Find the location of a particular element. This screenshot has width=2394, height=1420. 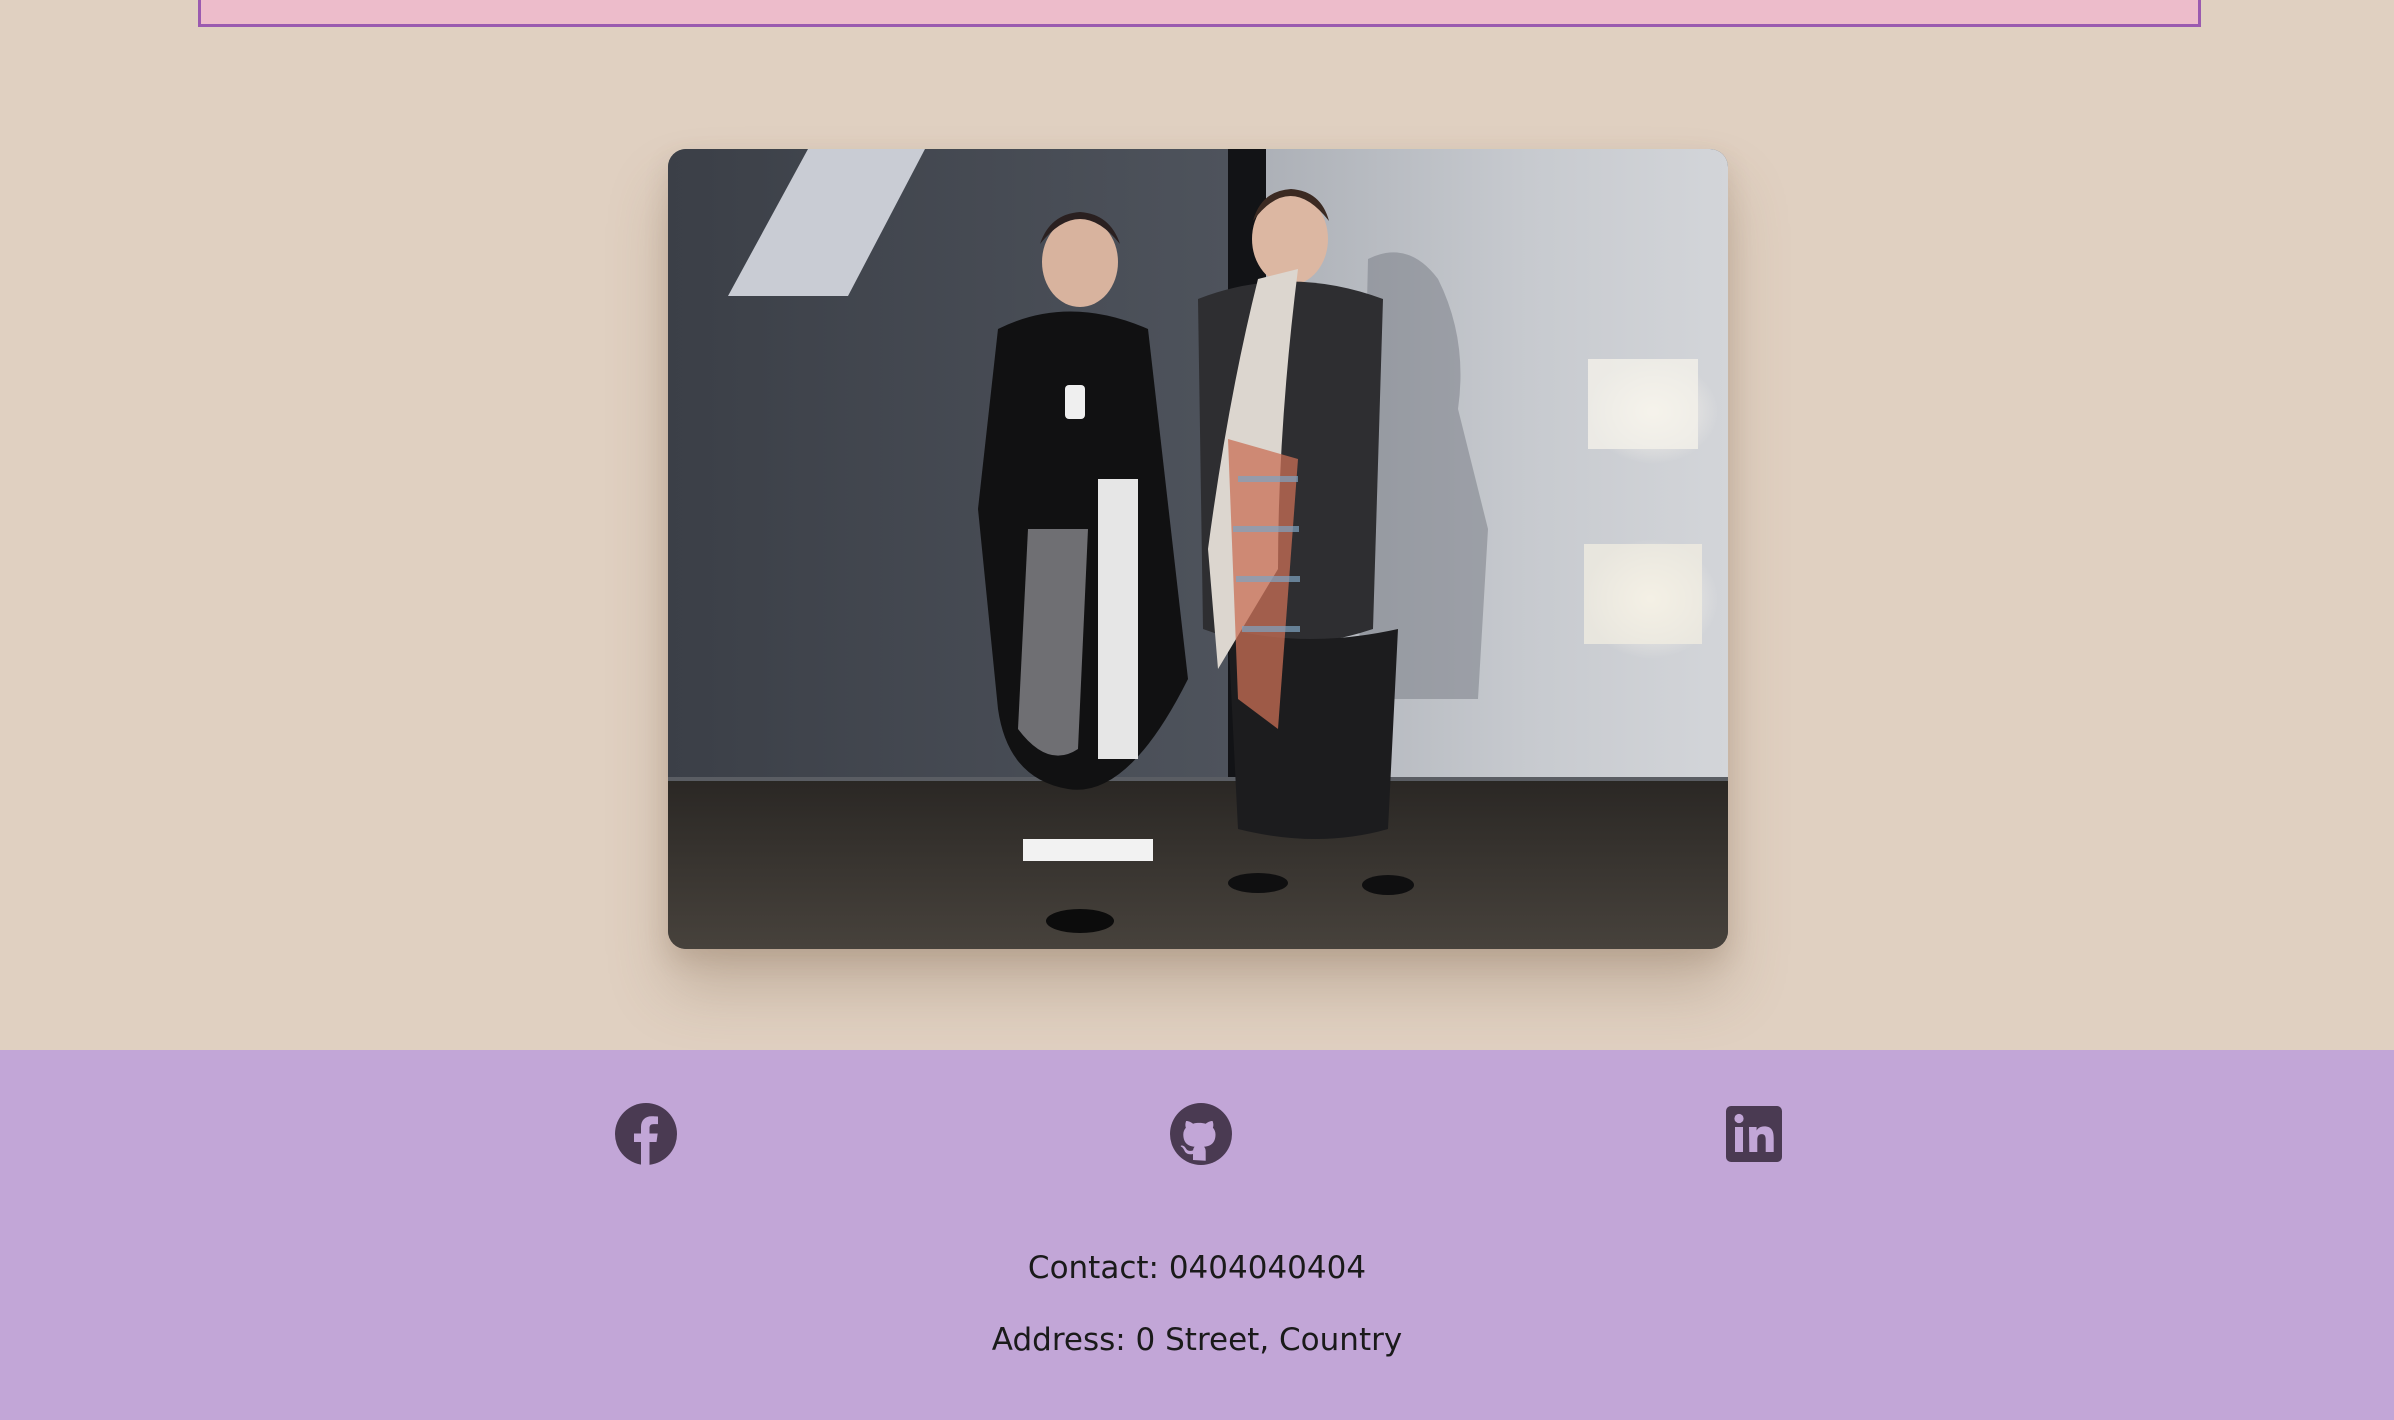

github-link is located at coordinates (1201, 1134).